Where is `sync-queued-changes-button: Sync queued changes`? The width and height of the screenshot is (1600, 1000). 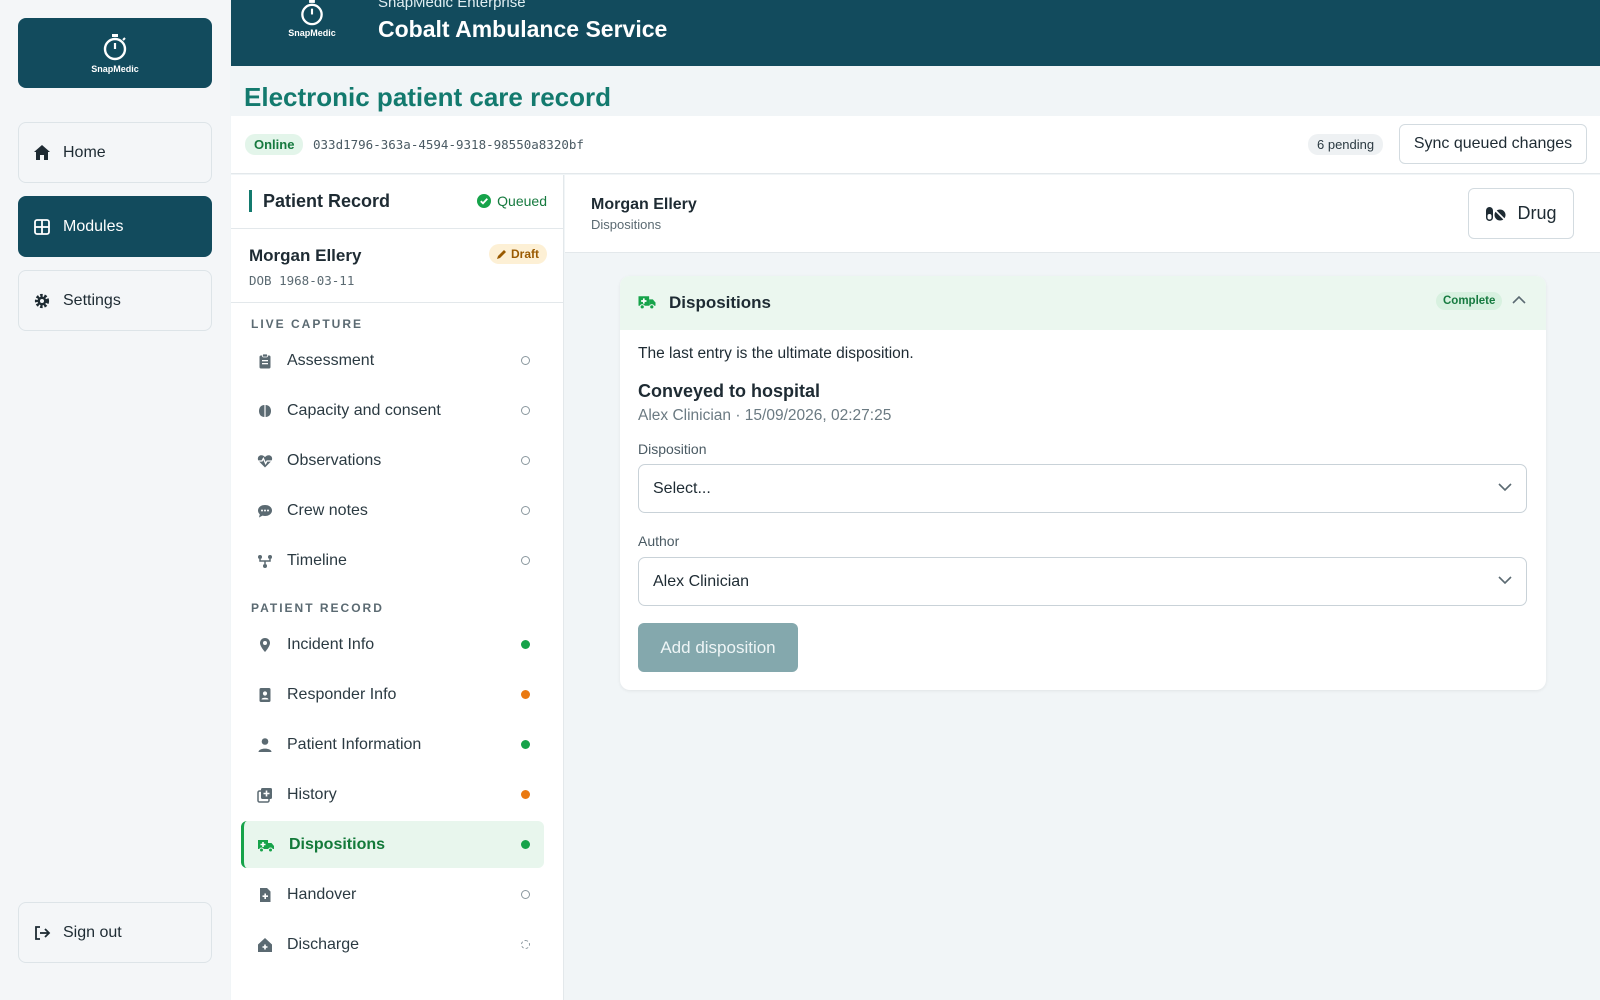 sync-queued-changes-button: Sync queued changes is located at coordinates (1493, 144).